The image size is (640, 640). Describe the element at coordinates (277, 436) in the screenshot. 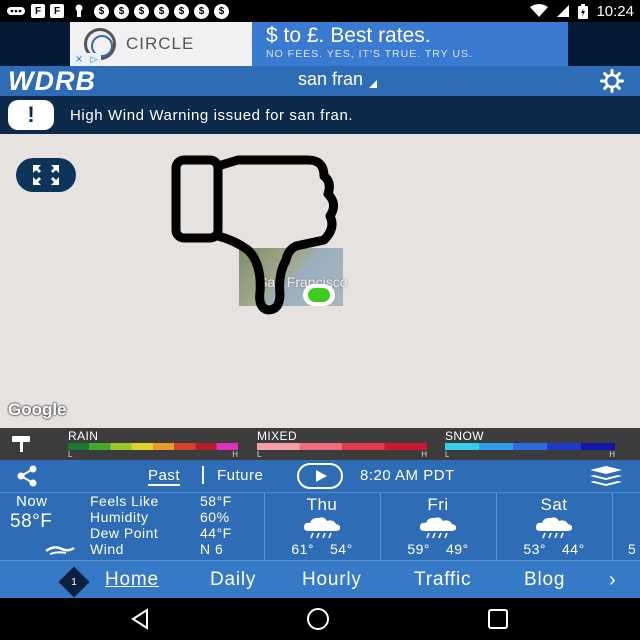

I see `legend-mixed-label: MIXED` at that location.